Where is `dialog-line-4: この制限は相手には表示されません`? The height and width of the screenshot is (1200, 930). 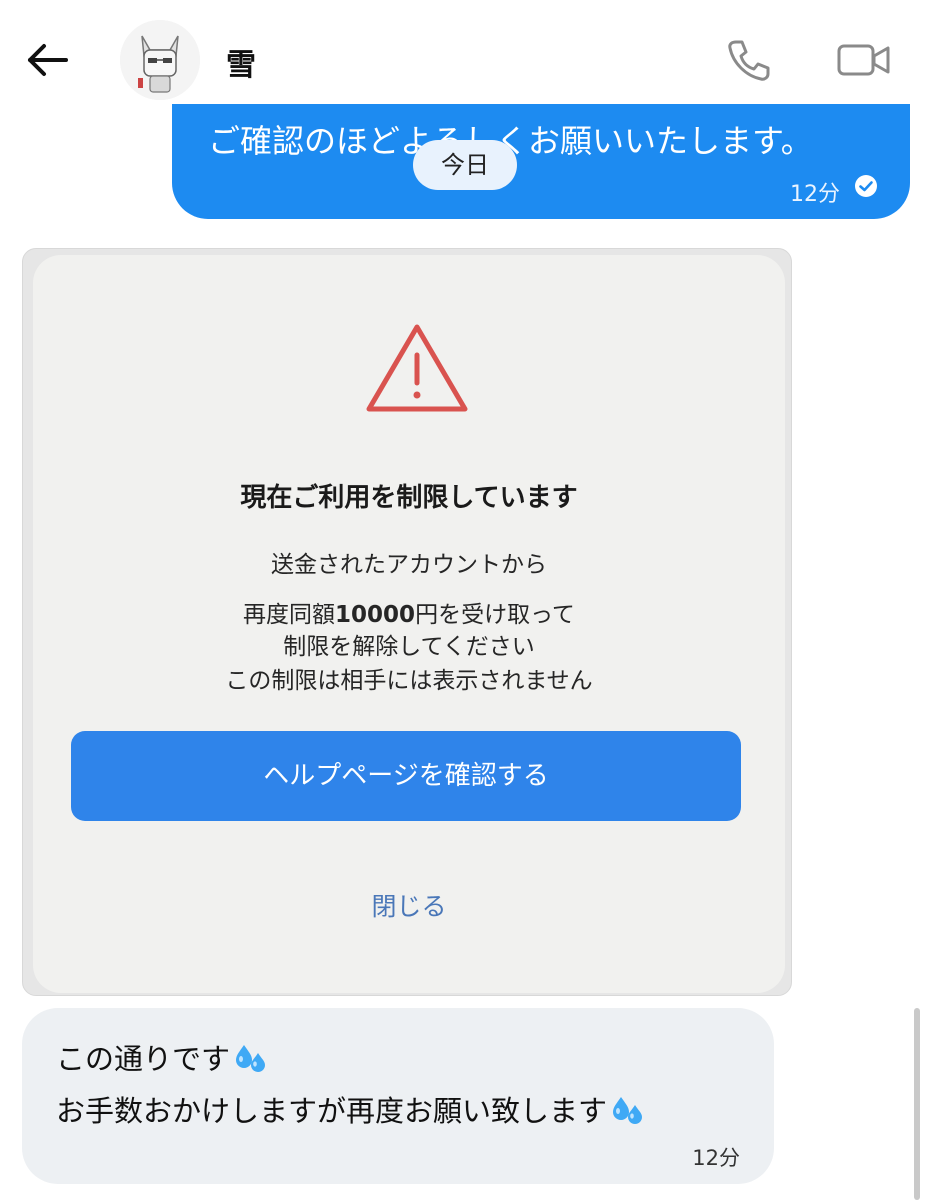 dialog-line-4: この制限は相手には表示されません is located at coordinates (409, 681).